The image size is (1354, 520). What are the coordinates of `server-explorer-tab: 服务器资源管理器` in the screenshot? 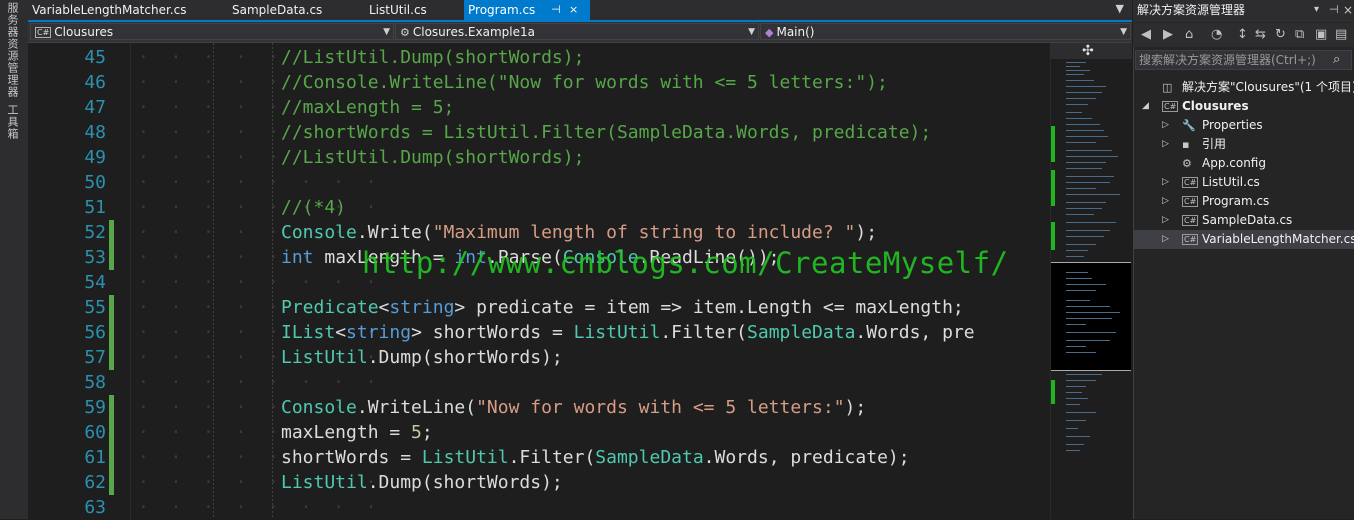 It's located at (12, 50).